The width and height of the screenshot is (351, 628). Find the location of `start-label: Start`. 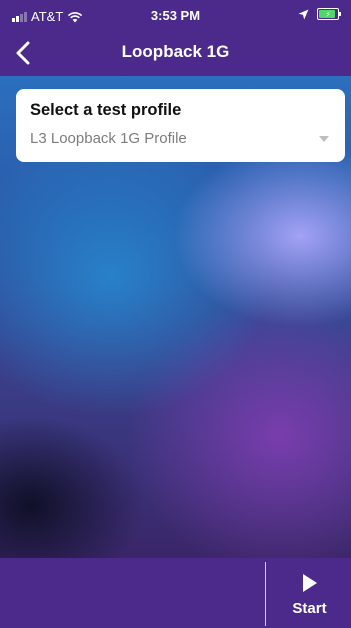

start-label: Start is located at coordinates (309, 608).